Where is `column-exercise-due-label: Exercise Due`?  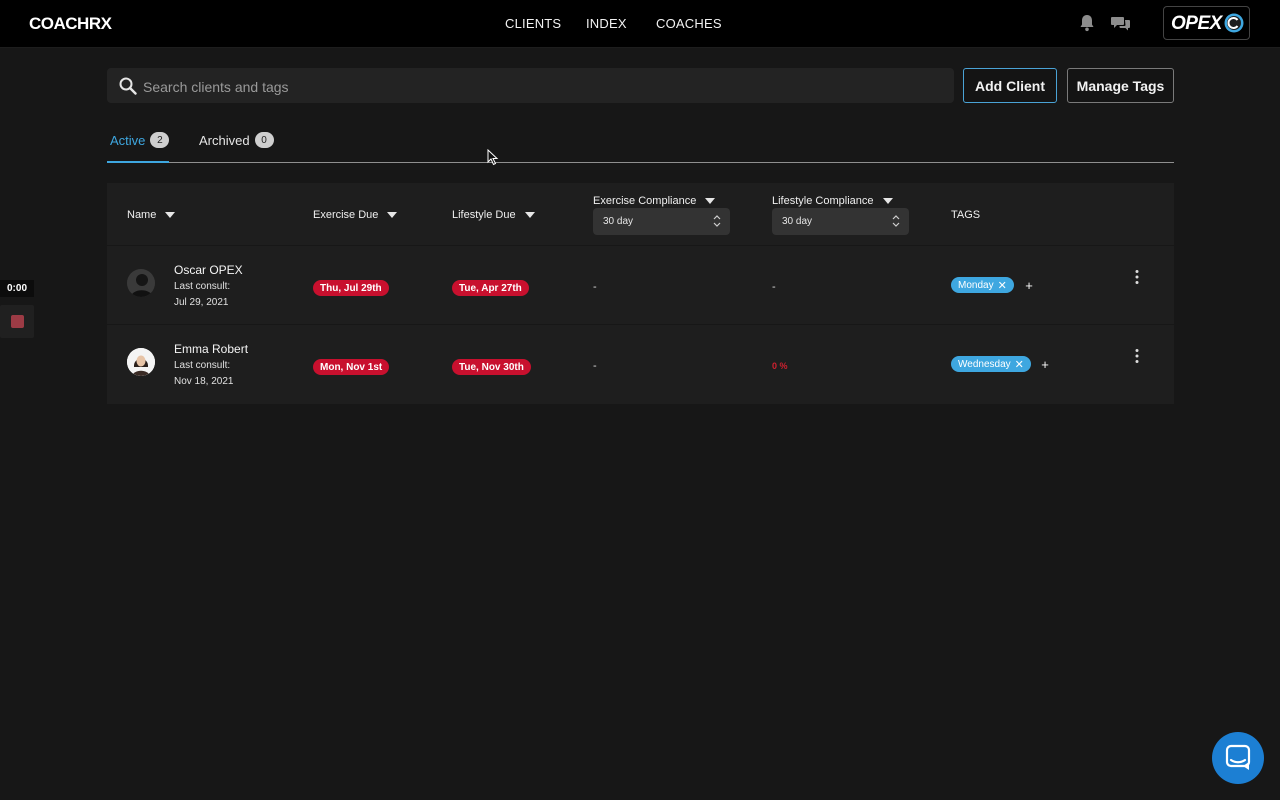
column-exercise-due-label: Exercise Due is located at coordinates (346, 215).